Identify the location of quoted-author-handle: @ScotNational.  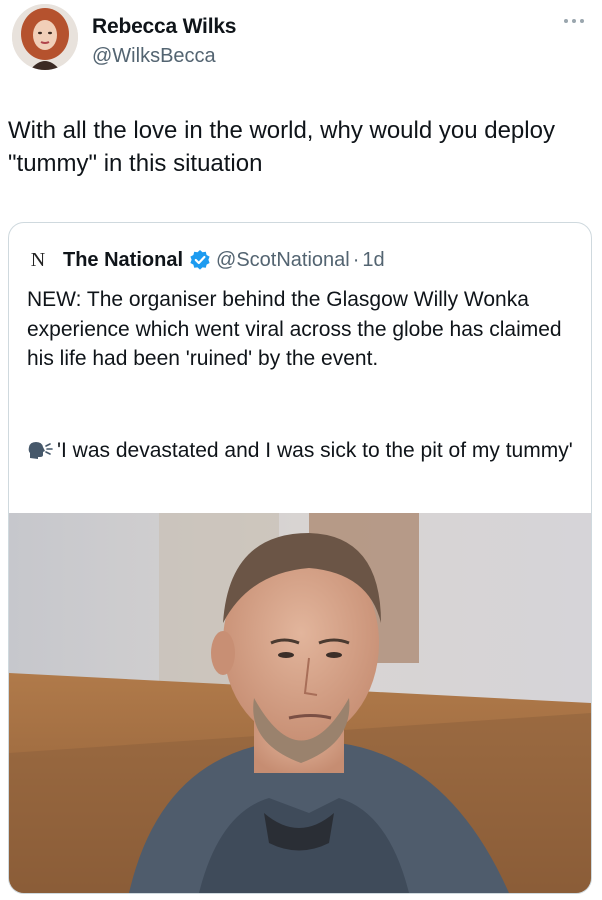
(283, 260).